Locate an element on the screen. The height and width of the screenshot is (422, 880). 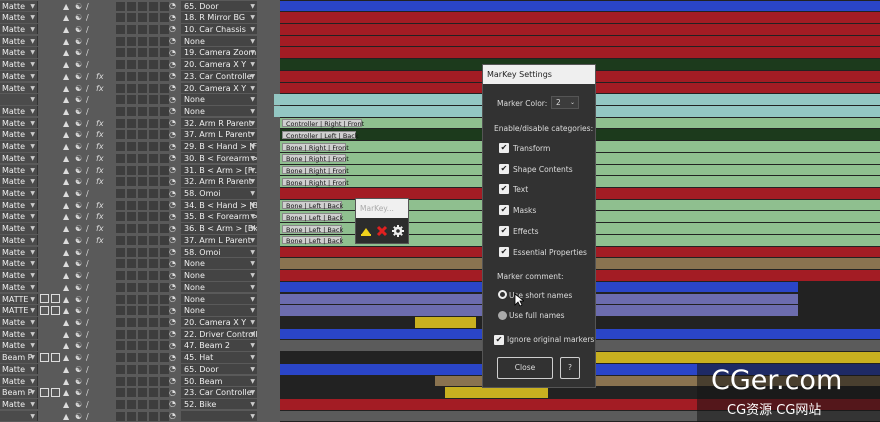
layer-row: Matte ▼ ▲ ☯ ∕ fx ◔ 30. B < Forearm > [▼ is located at coordinates (140, 158).